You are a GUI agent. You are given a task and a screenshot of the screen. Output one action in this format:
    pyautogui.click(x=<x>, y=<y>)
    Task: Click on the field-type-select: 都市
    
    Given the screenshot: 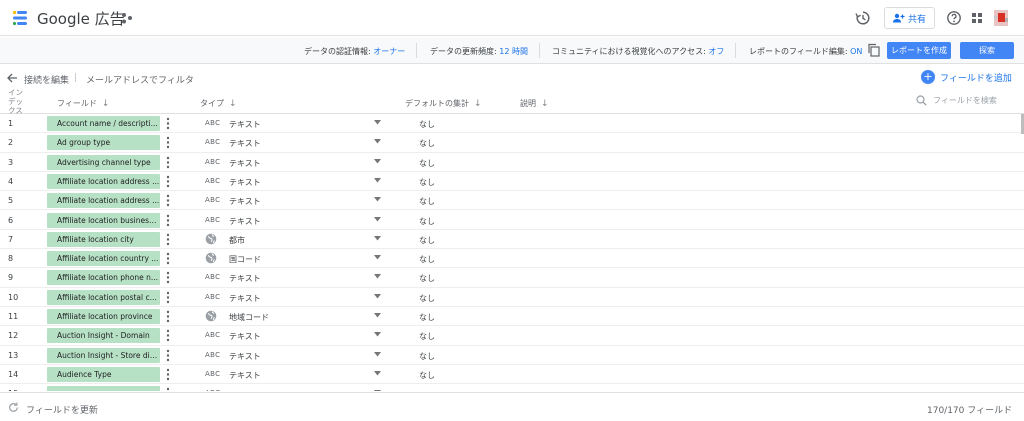 What is the action you would take?
    pyautogui.click(x=237, y=240)
    